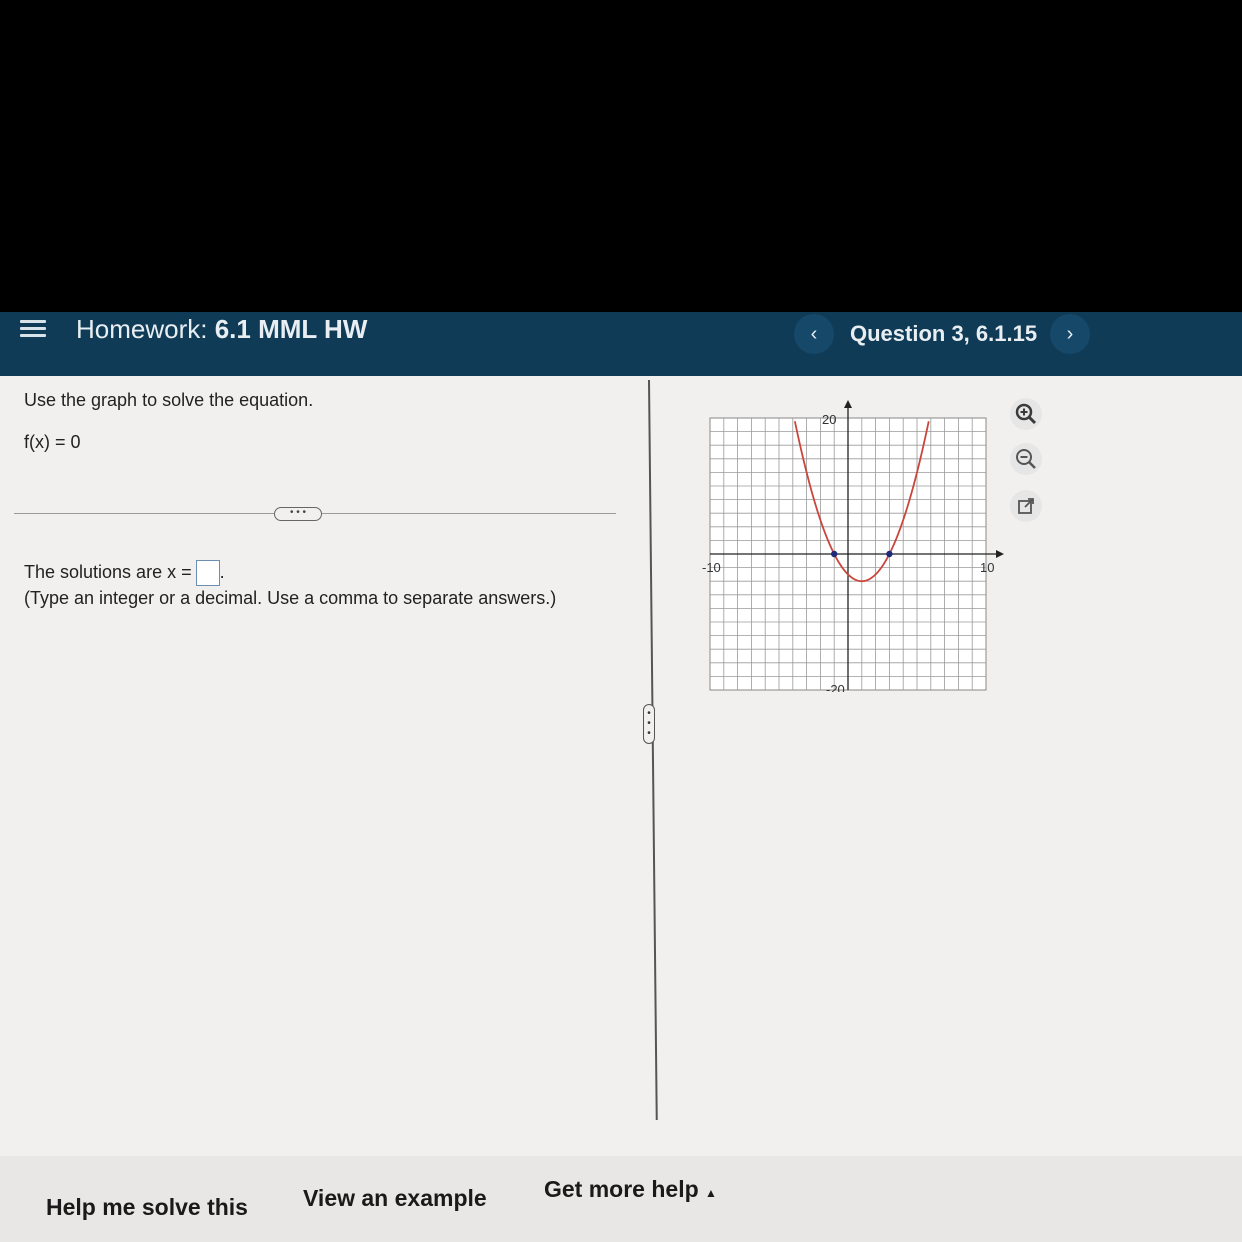  What do you see at coordinates (33, 329) in the screenshot?
I see `hamburger-menu-icon` at bounding box center [33, 329].